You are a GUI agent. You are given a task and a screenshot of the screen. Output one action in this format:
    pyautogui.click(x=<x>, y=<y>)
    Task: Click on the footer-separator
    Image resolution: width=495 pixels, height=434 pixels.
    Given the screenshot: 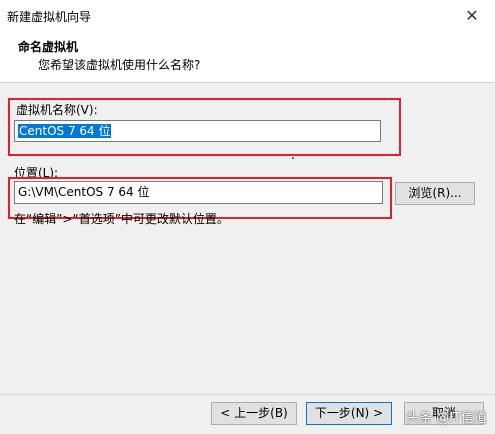 What is the action you would take?
    pyautogui.click(x=247, y=394)
    